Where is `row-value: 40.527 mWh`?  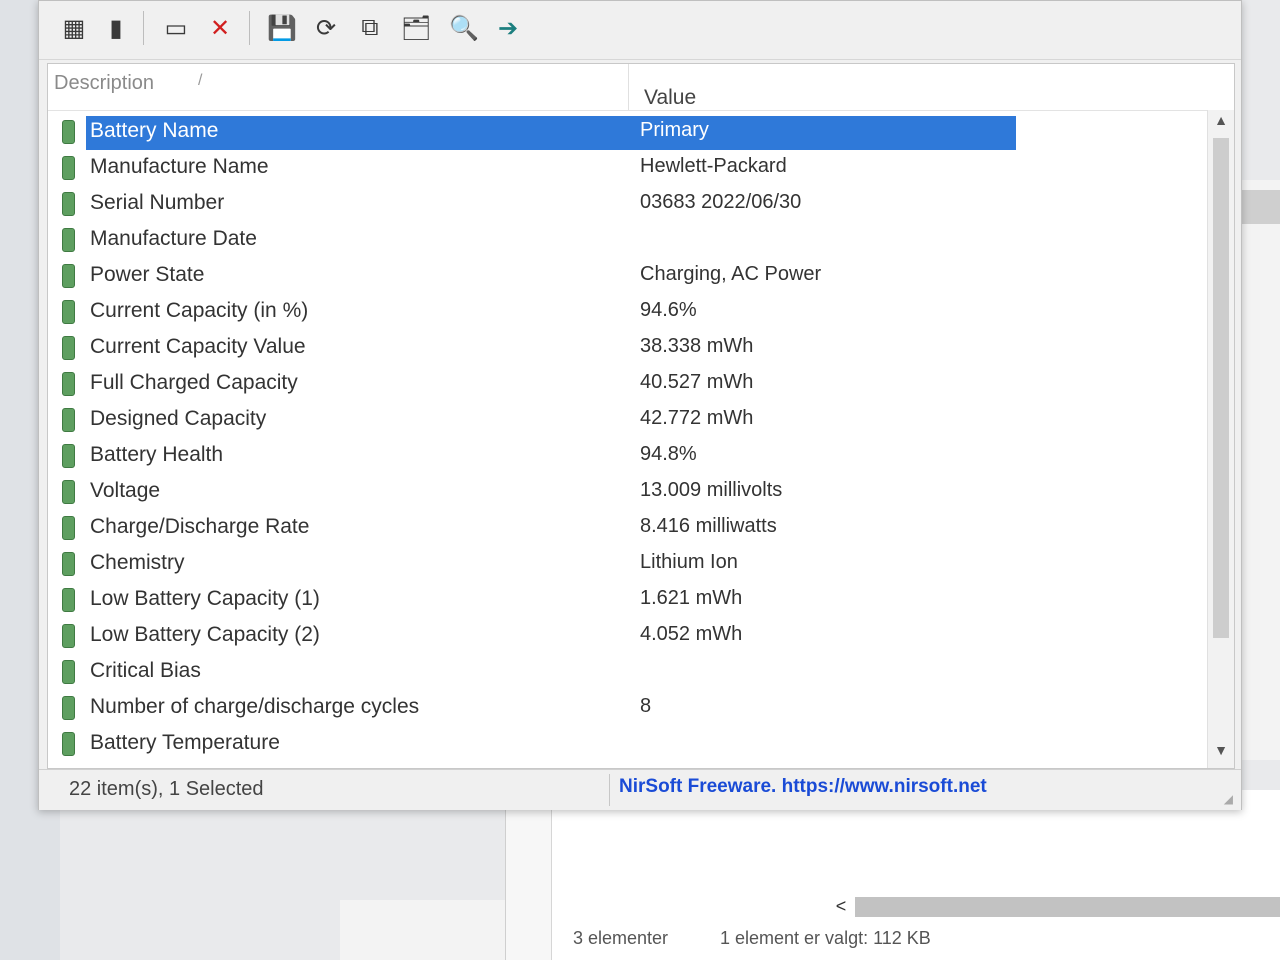 row-value: 40.527 mWh is located at coordinates (697, 382).